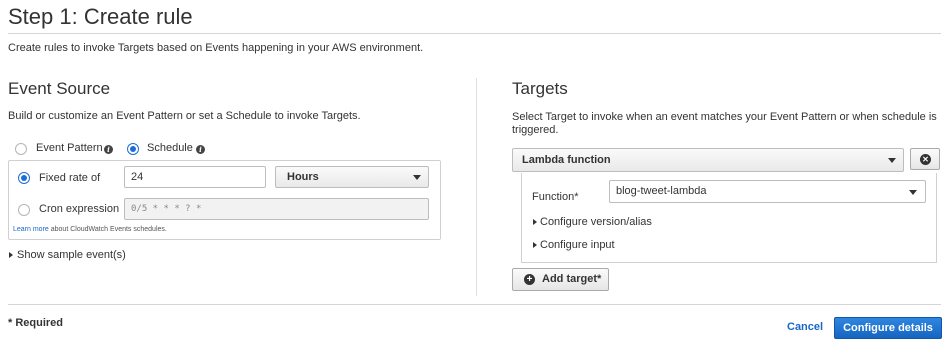 This screenshot has width=948, height=347. What do you see at coordinates (59, 88) in the screenshot?
I see `event-source-title: Event Source` at bounding box center [59, 88].